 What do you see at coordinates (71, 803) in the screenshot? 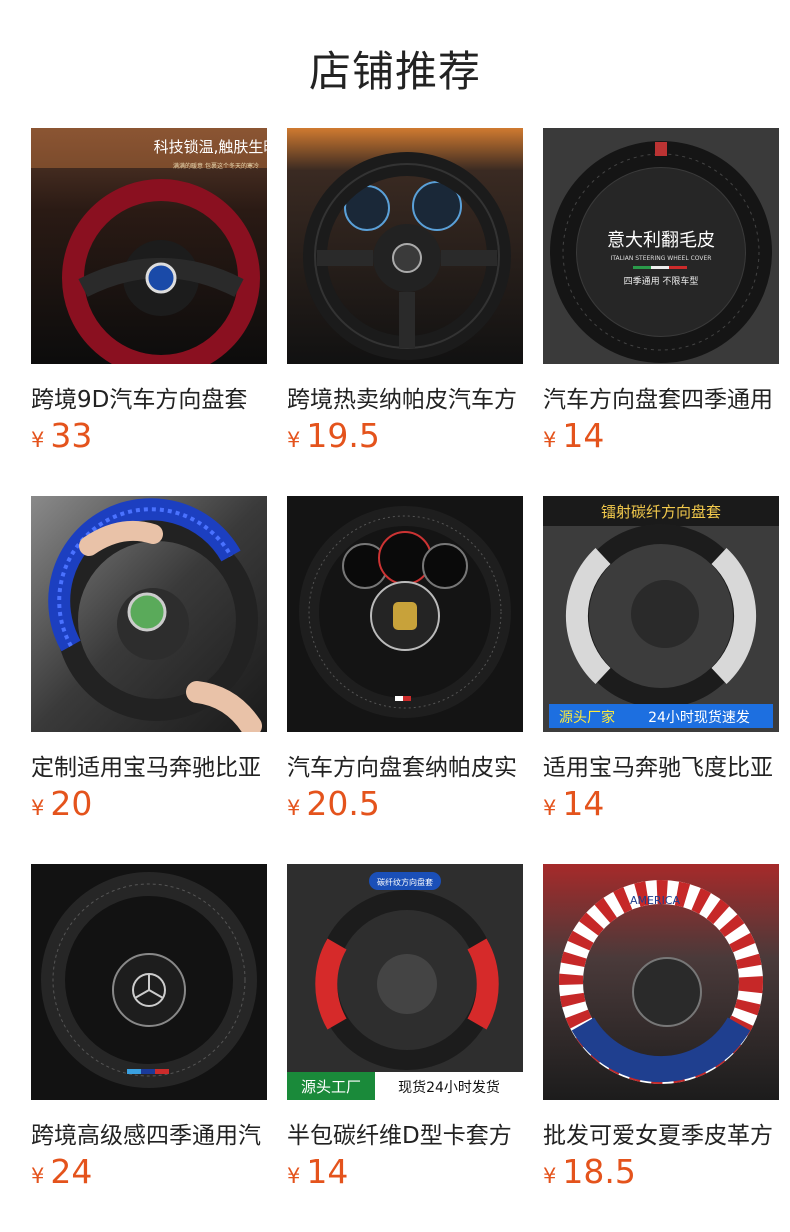
I see `price-value: 20` at bounding box center [71, 803].